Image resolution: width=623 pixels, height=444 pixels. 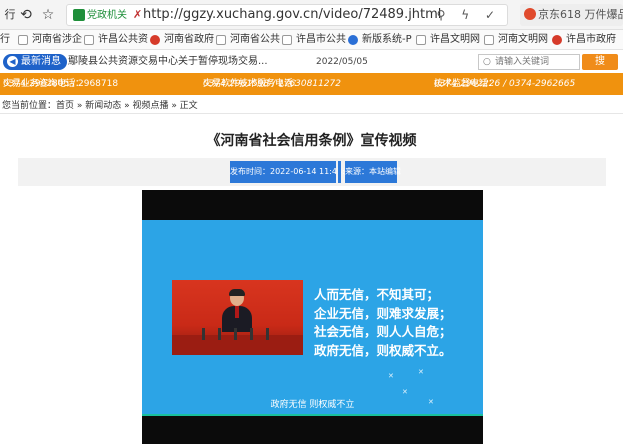 I want to click on promo-search-box: 京东618 万件爆品5, so click(x=571, y=15).